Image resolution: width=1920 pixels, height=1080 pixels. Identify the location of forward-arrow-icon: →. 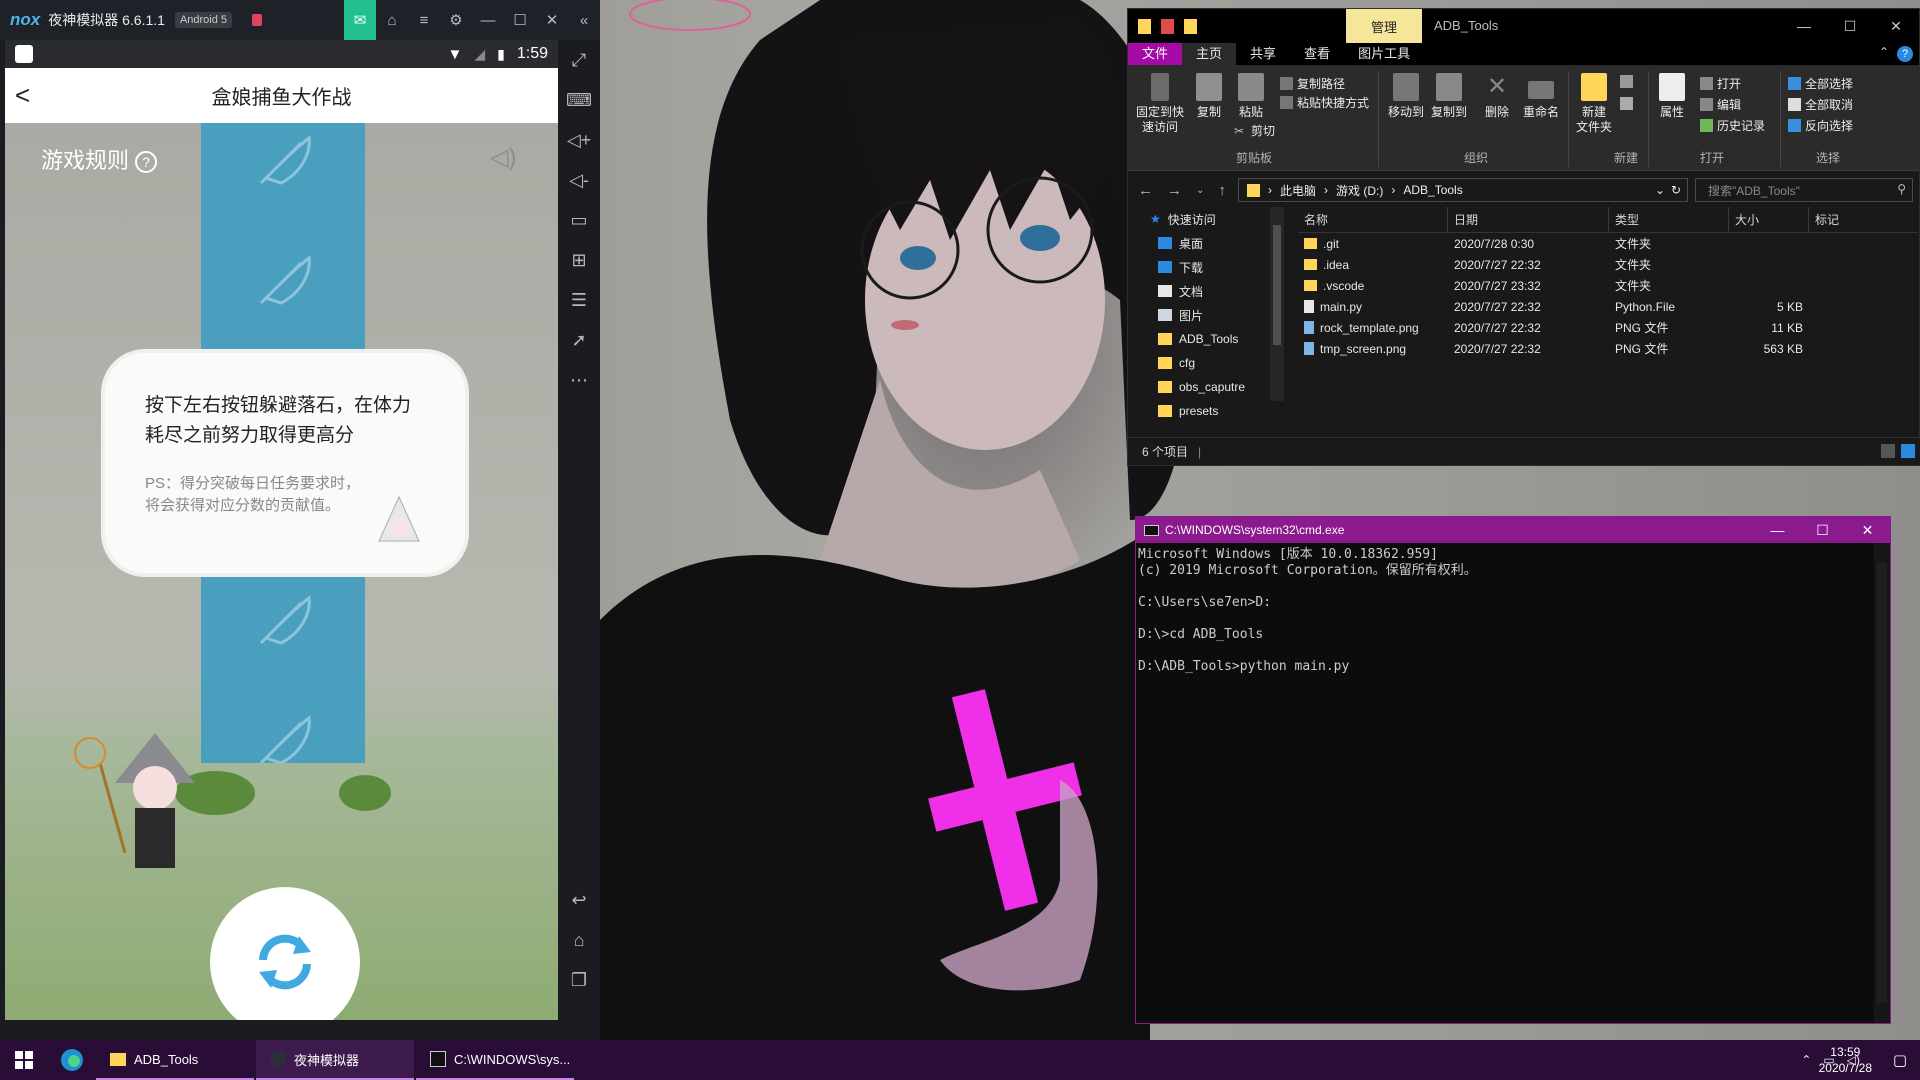
(1174, 191).